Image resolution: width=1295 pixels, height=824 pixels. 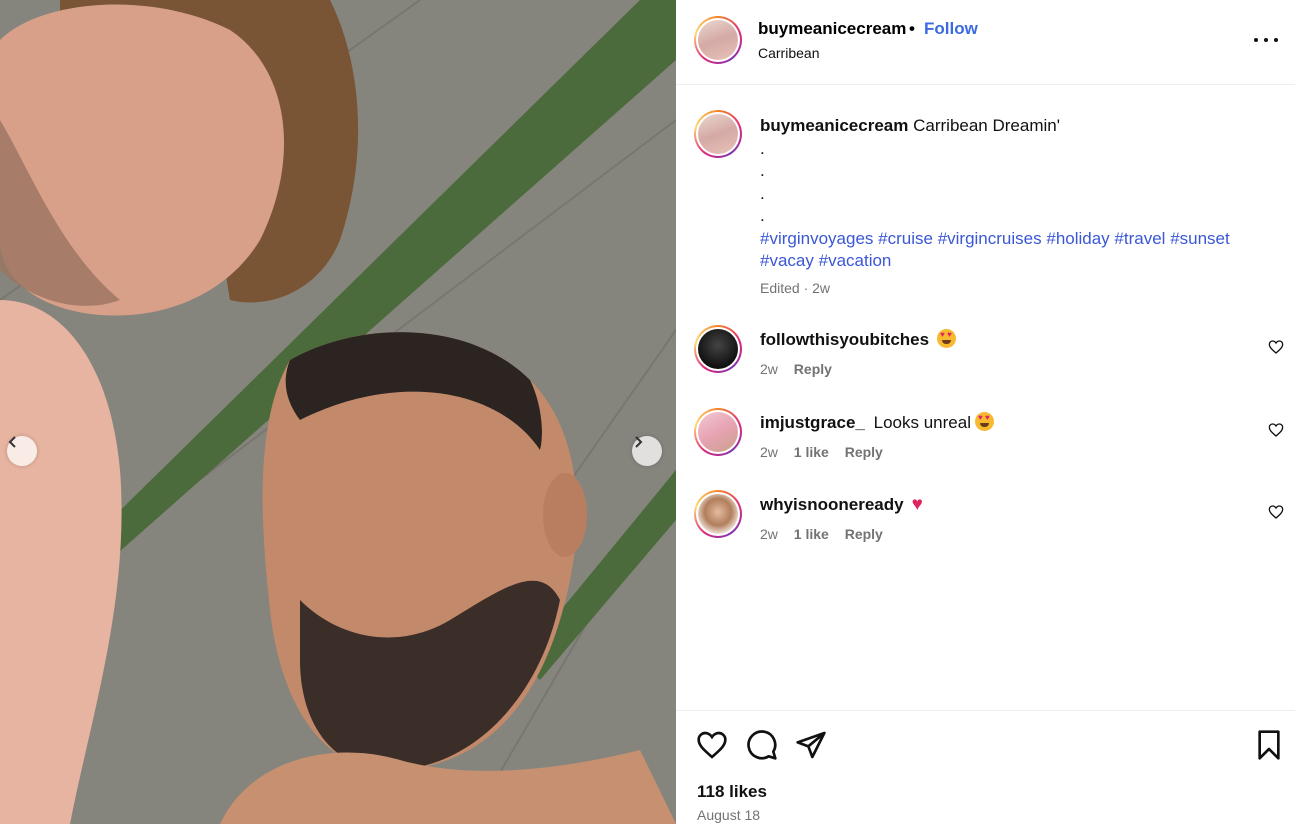 What do you see at coordinates (718, 134) in the screenshot?
I see `caption-author-avatar` at bounding box center [718, 134].